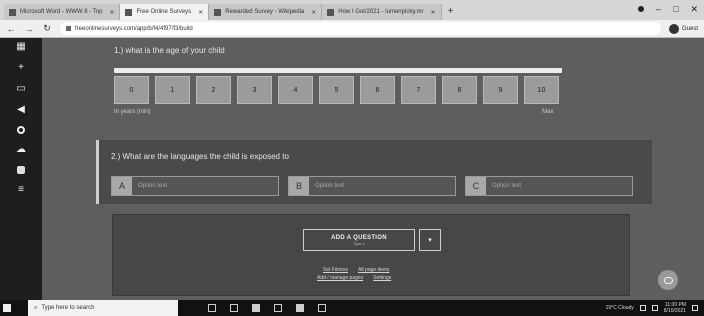 The width and height of the screenshot is (704, 316). I want to click on set-fitness-link: Set Fitness, so click(335, 270).